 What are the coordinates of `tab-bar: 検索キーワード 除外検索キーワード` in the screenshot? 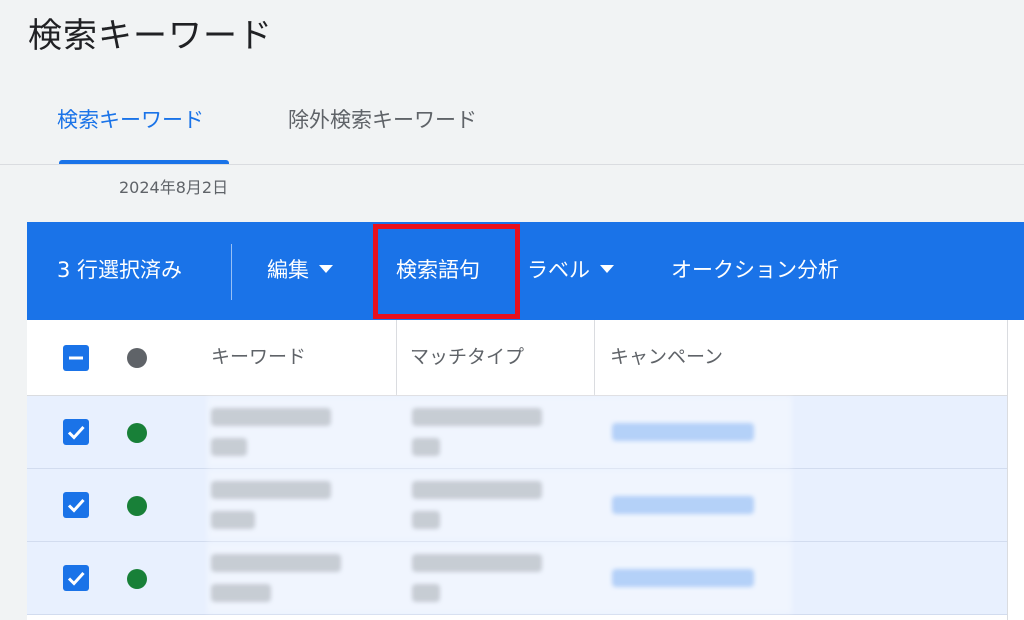 It's located at (512, 130).